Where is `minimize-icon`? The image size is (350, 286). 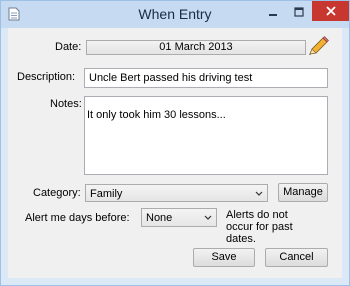 minimize-icon is located at coordinates (273, 14).